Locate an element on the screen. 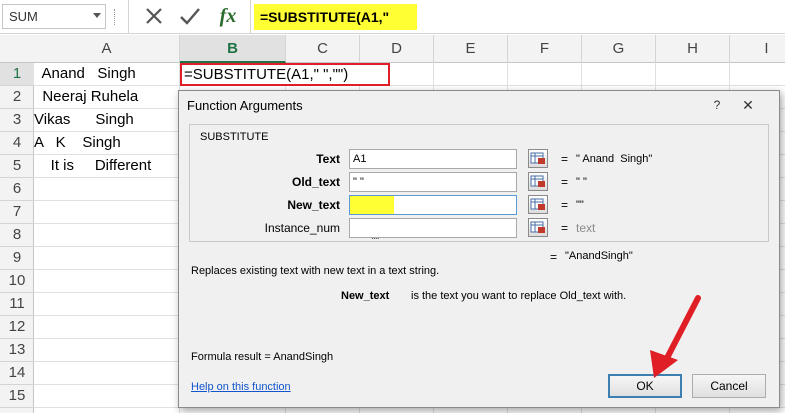 This screenshot has width=785, height=413. arg-result-text: " Anand Singh" is located at coordinates (614, 159).